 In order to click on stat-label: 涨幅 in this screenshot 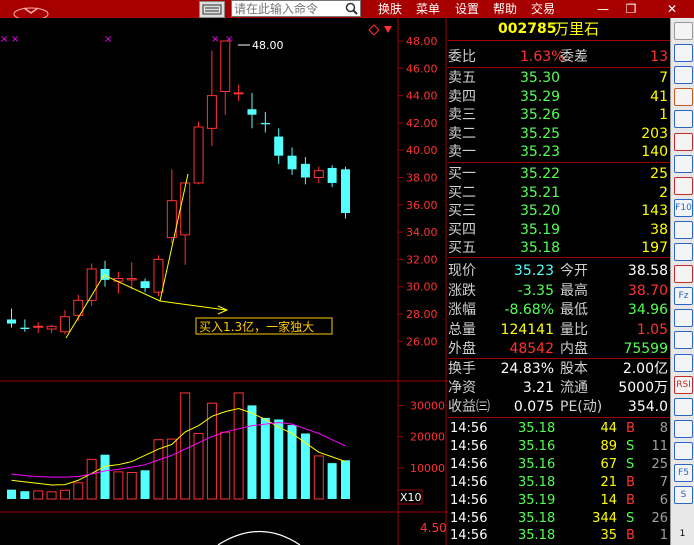, I will do `click(462, 310)`.